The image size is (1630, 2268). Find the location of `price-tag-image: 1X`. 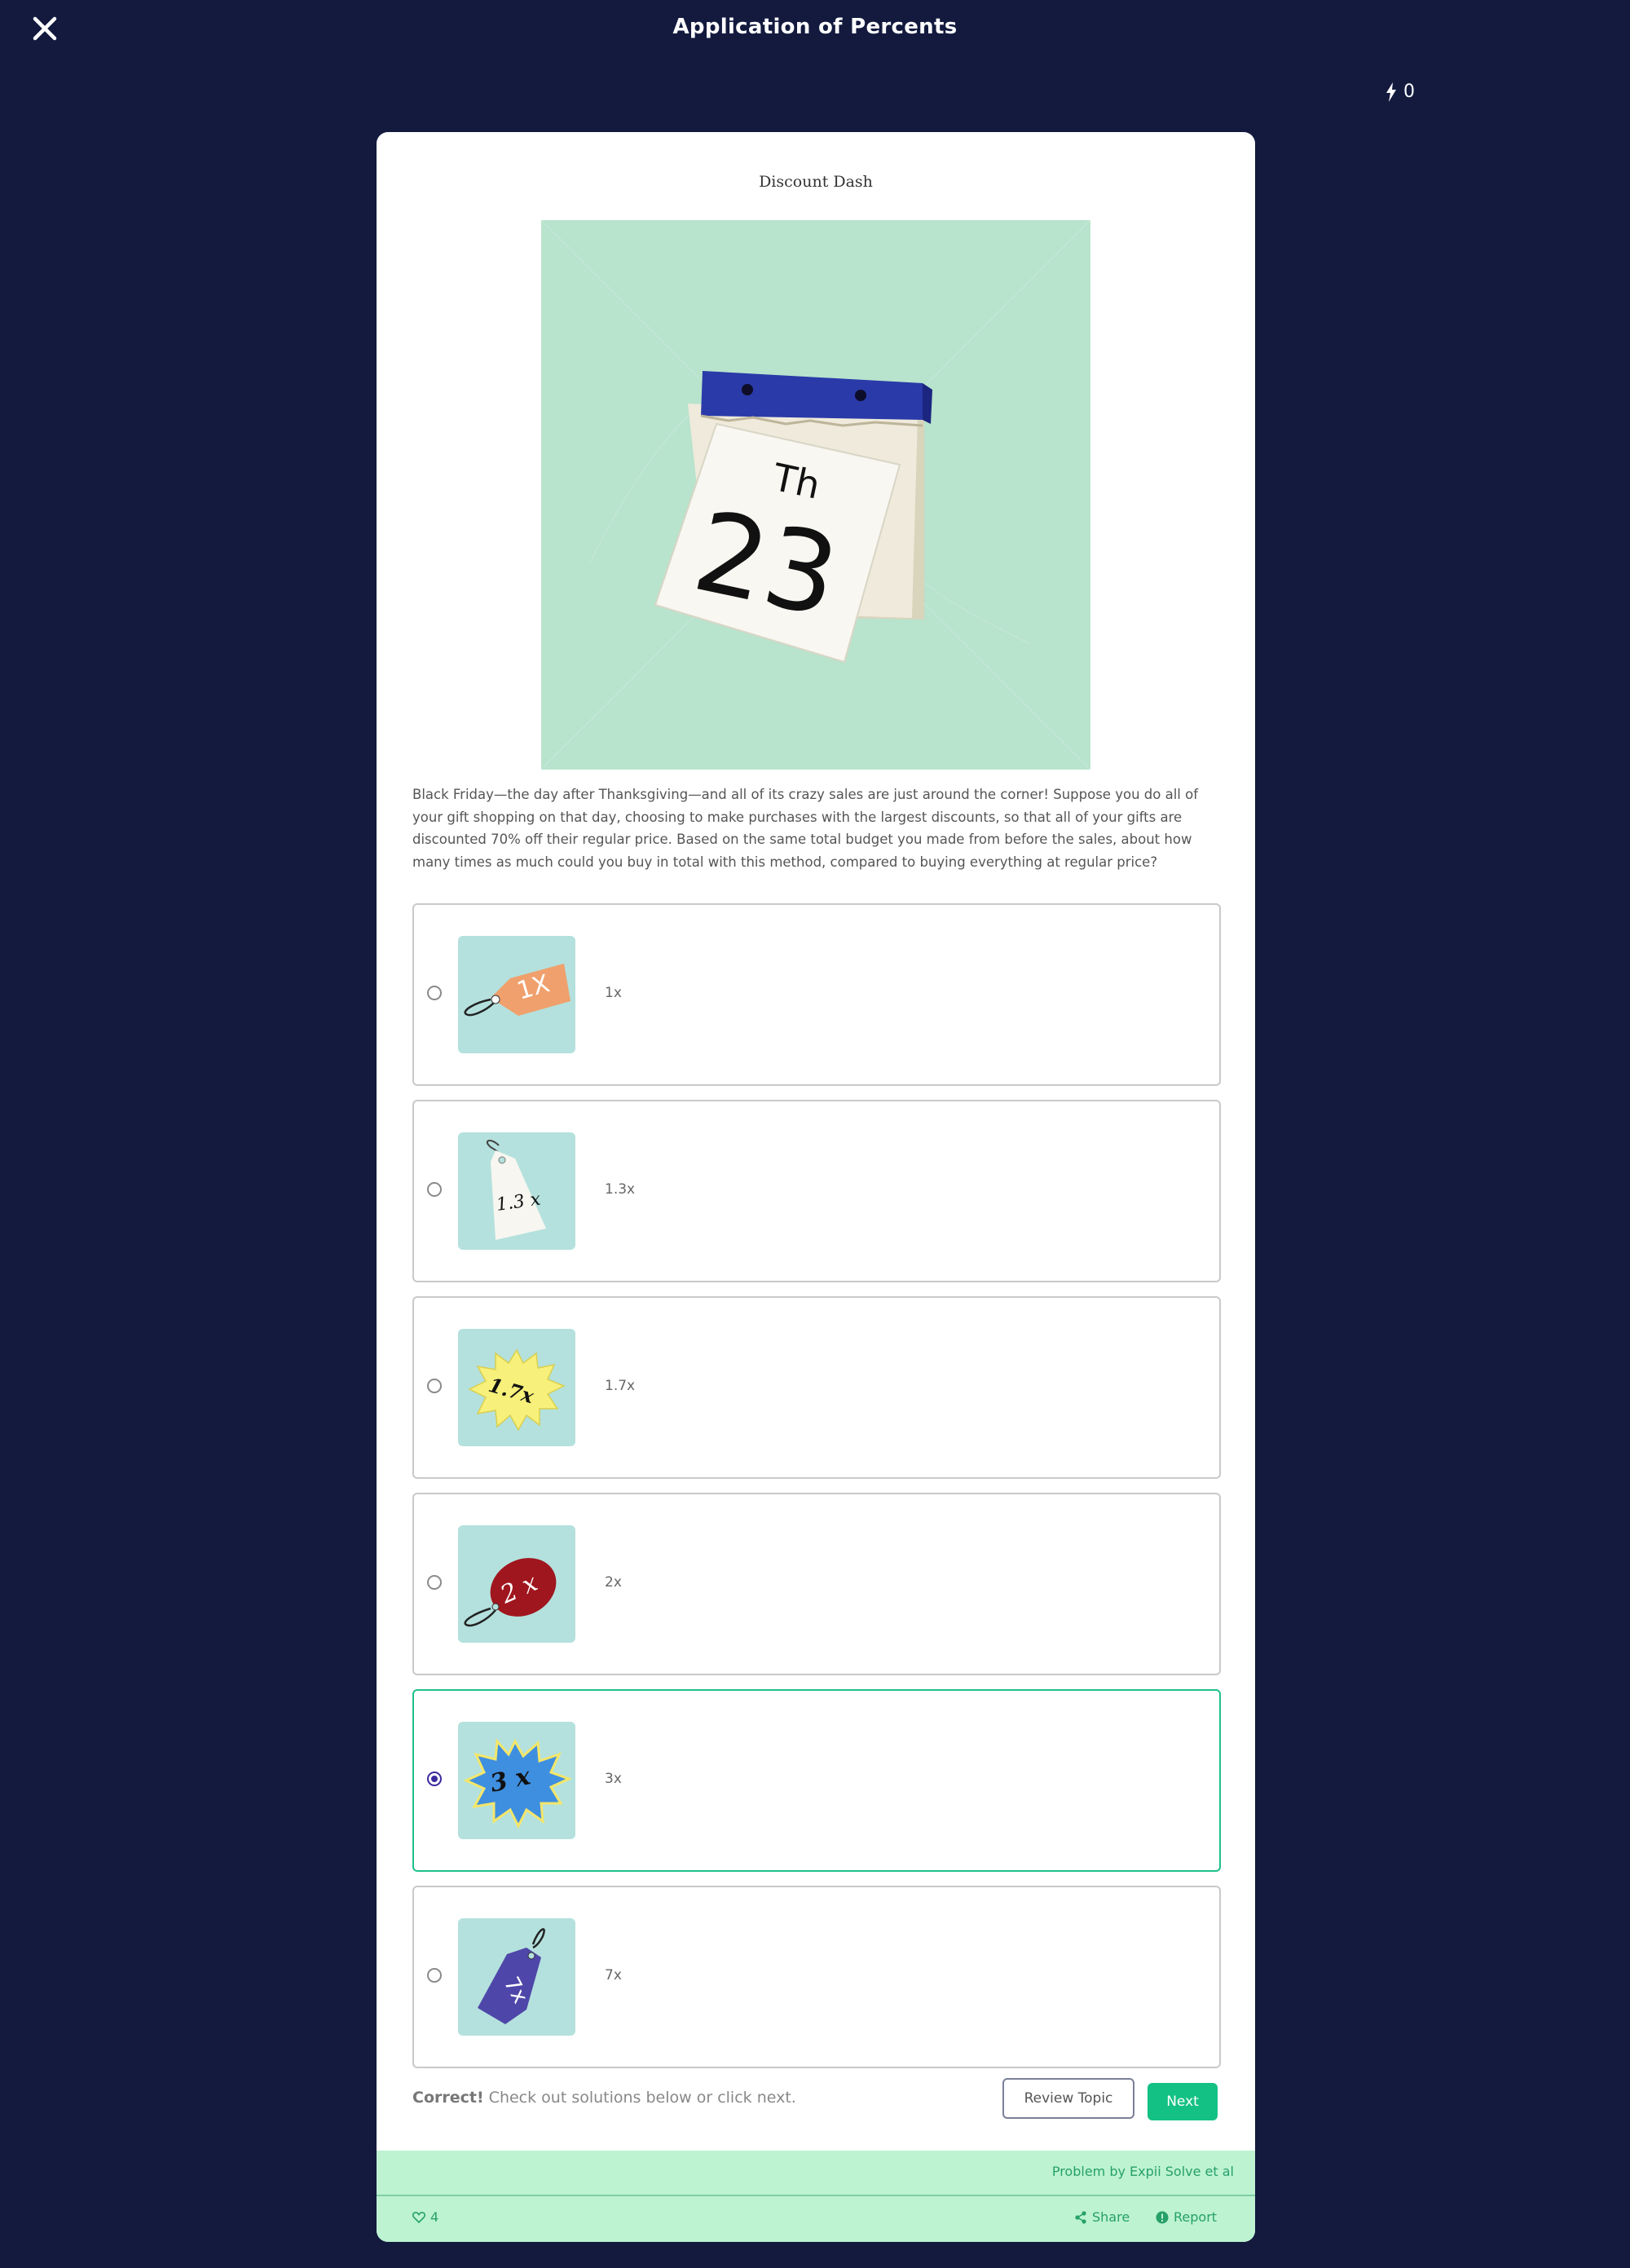

price-tag-image: 1X is located at coordinates (516, 994).